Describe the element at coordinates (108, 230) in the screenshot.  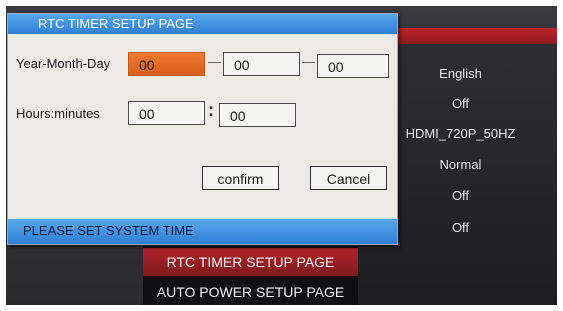
I see `status-message: PLEASE SET SYSTEM TIME` at that location.